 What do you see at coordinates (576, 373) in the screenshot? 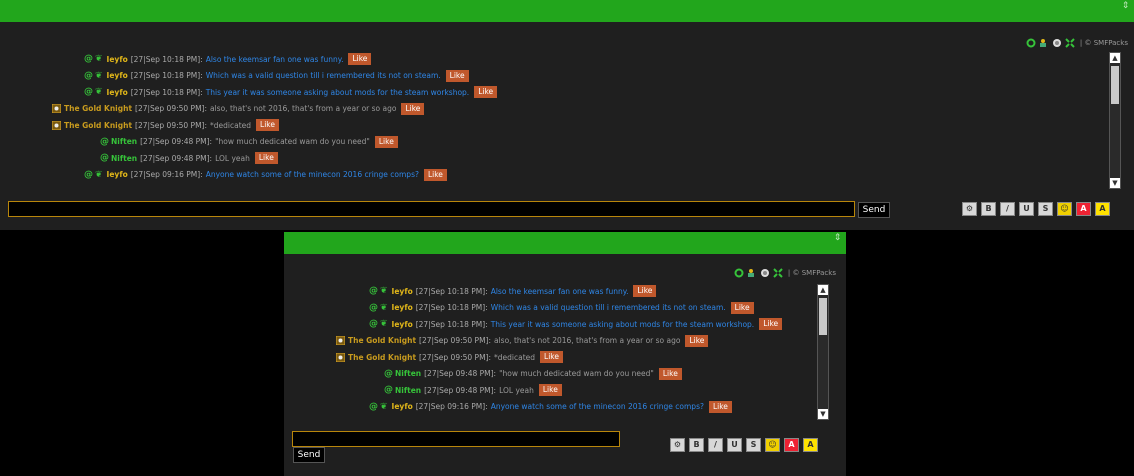
I see `message-text: "how much dedicated wam do you need"` at bounding box center [576, 373].